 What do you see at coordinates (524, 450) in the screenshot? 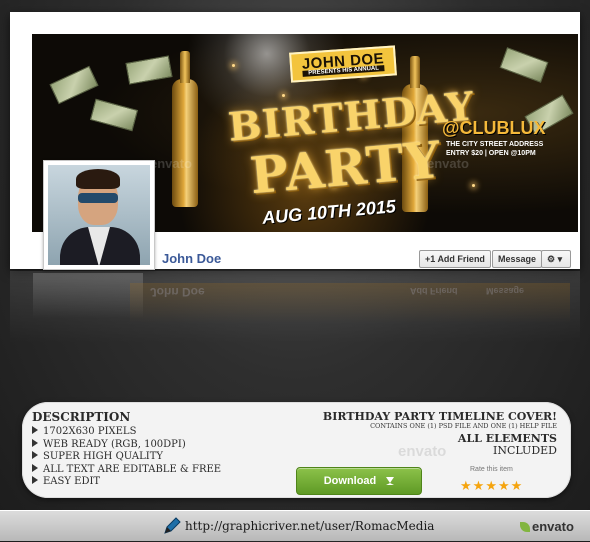
I see `included-text: INCLUDED` at bounding box center [524, 450].